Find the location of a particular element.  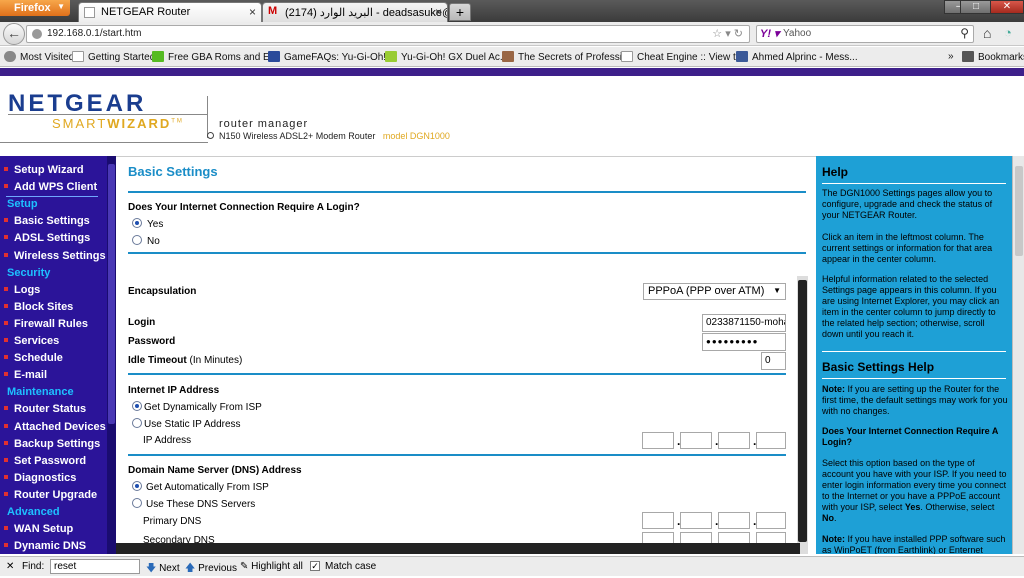

history-dropdown-icon: ▾ is located at coordinates (728, 34).